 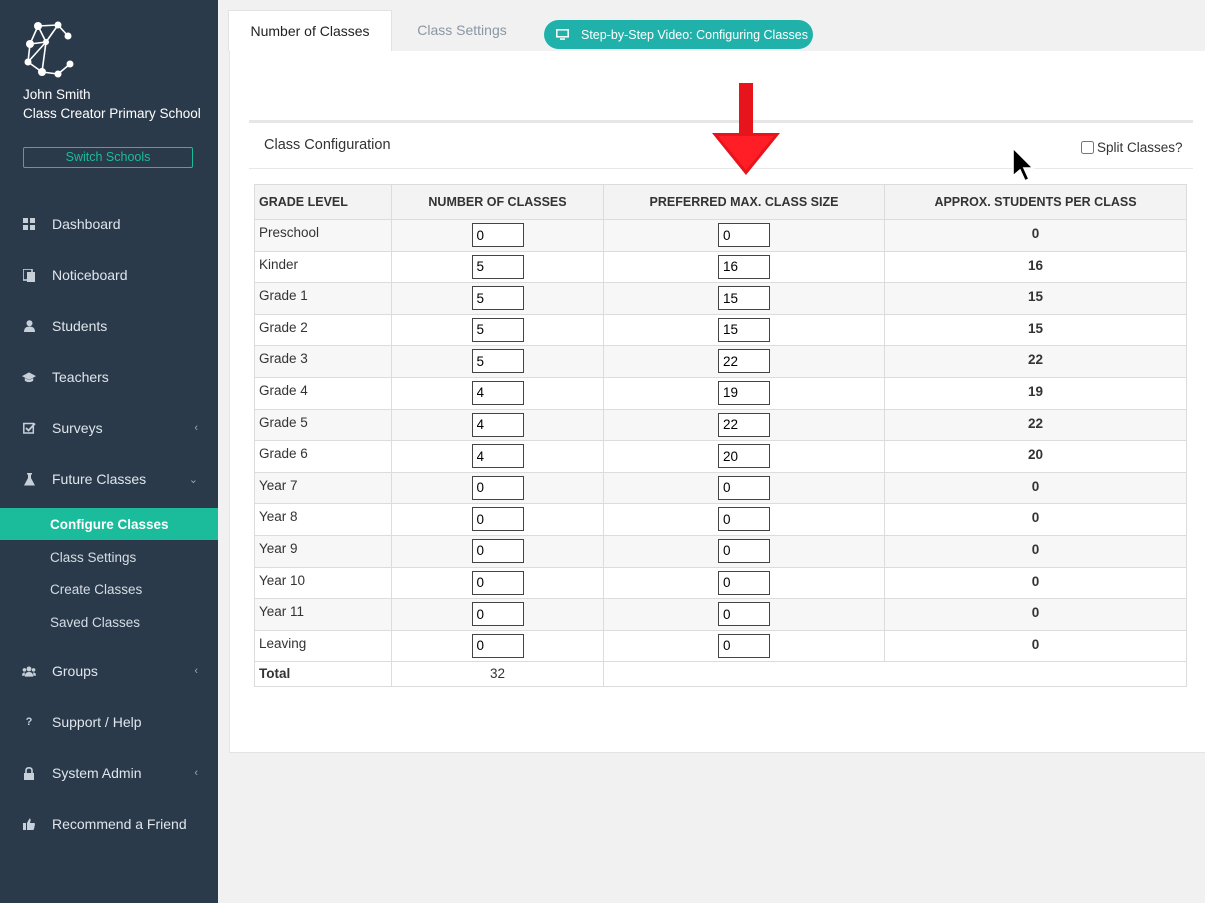 I want to click on switch-schools-button: Switch Schools, so click(x=108, y=157).